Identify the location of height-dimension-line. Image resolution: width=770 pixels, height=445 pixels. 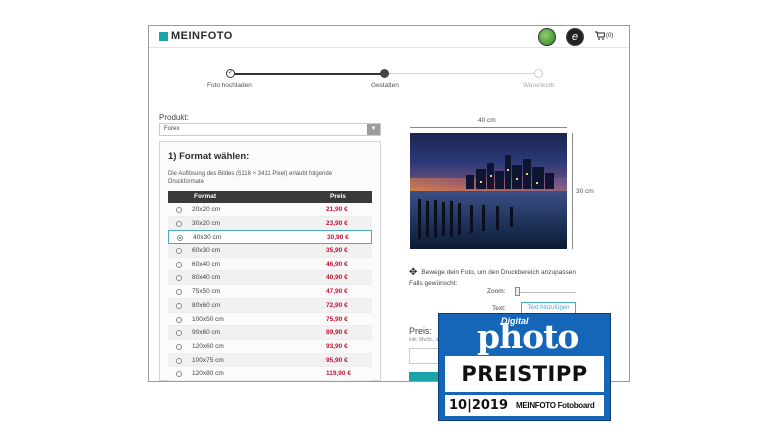
(572, 191).